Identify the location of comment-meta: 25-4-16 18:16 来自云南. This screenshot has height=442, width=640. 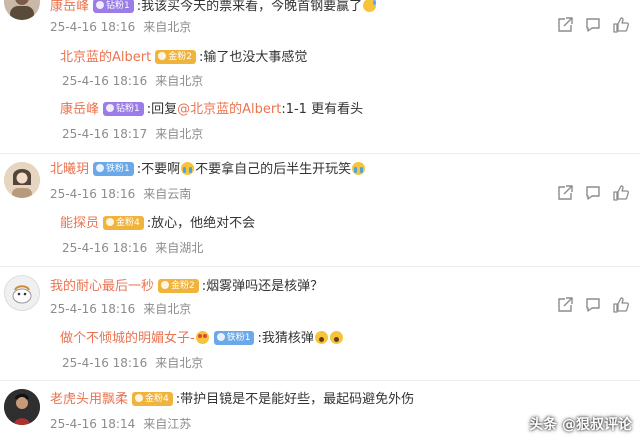
(120, 194).